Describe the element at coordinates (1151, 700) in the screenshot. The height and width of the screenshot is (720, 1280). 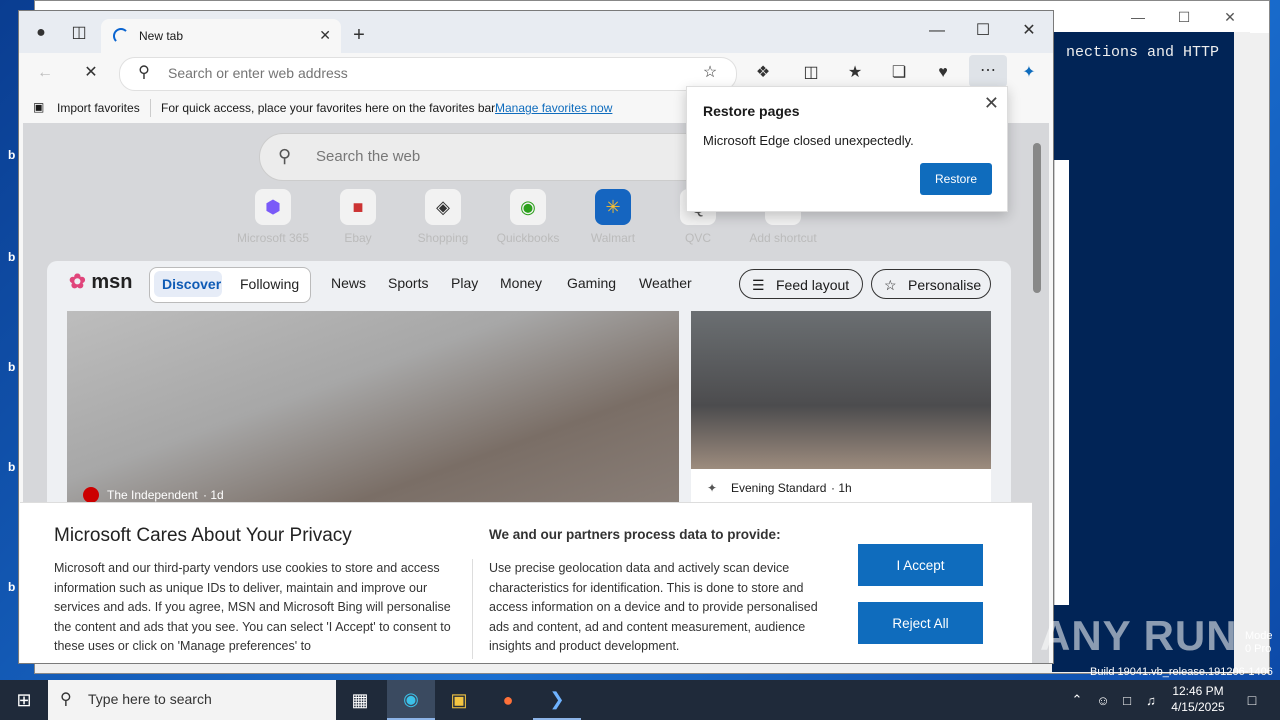
I see `volume-icon: ♫` at that location.